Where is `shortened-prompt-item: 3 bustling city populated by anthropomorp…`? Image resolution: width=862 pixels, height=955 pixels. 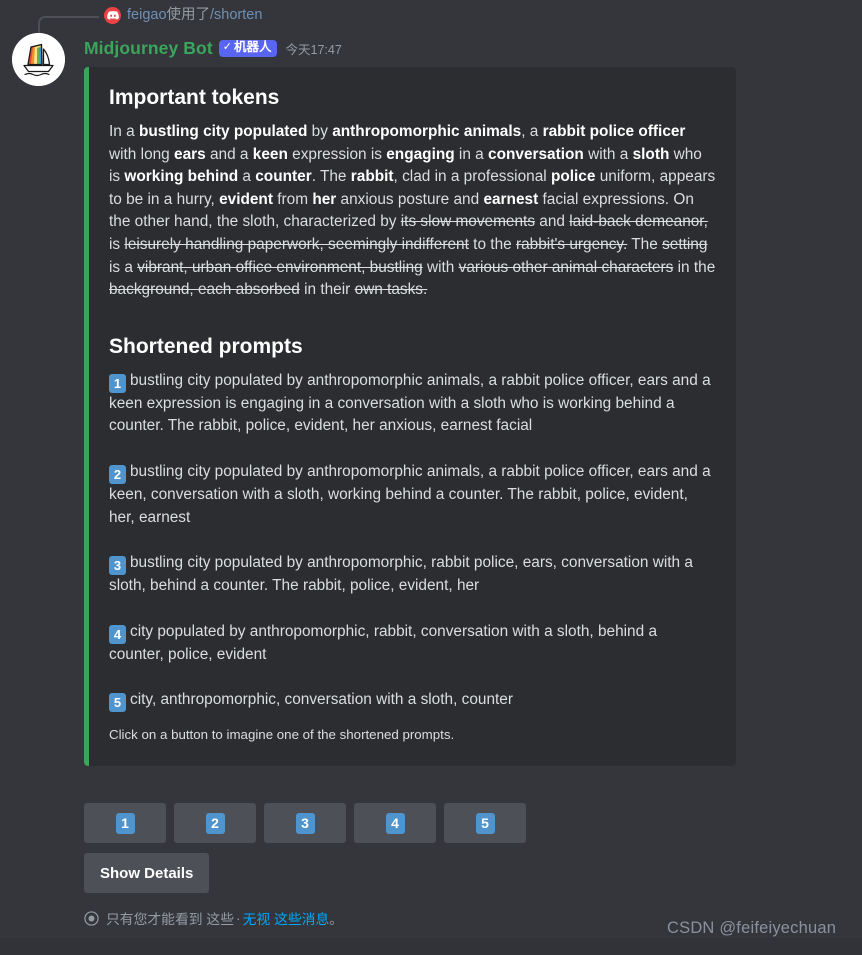
shortened-prompt-item: 3 bustling city populated by anthropomorp… is located at coordinates (412, 575).